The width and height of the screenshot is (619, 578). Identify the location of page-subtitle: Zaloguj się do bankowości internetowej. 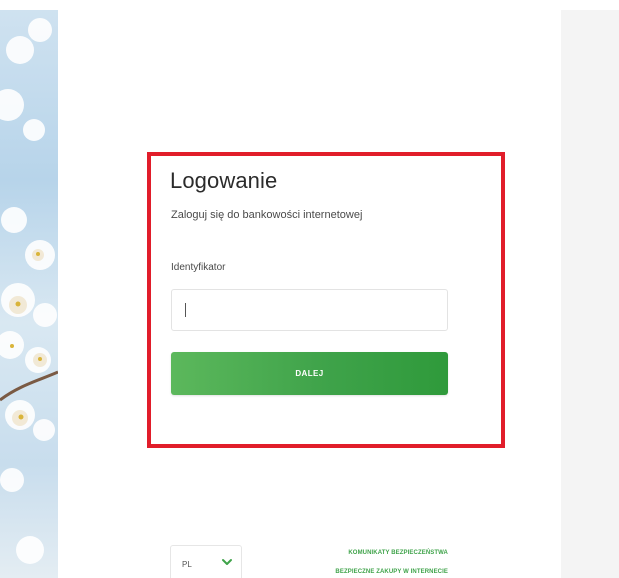
(267, 215).